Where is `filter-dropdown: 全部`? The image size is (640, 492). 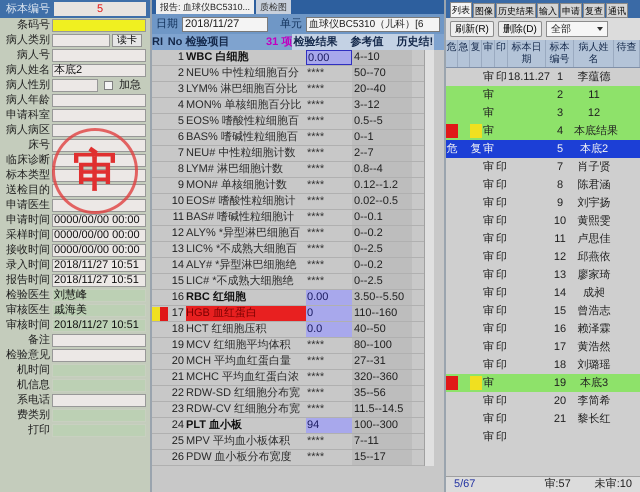 filter-dropdown: 全部 is located at coordinates (577, 29).